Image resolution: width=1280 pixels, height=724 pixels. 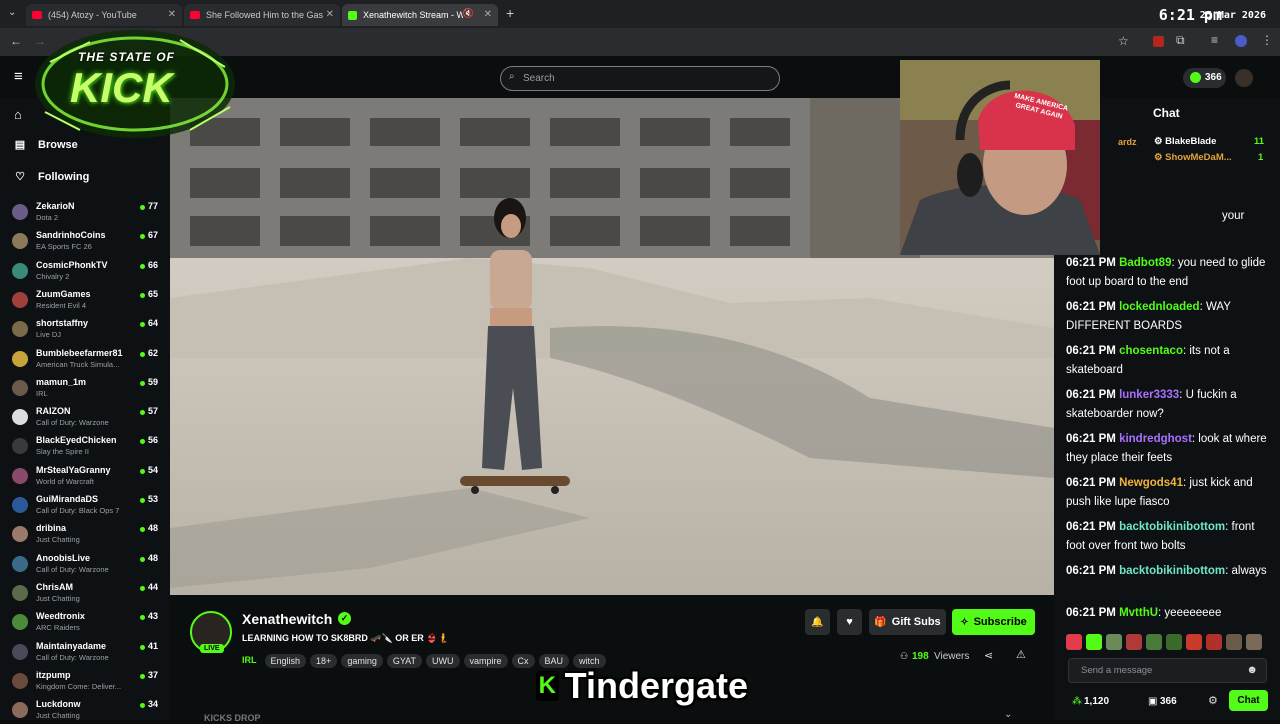 What do you see at coordinates (18, 76) in the screenshot?
I see `hamburger-icon: ≡` at bounding box center [18, 76].